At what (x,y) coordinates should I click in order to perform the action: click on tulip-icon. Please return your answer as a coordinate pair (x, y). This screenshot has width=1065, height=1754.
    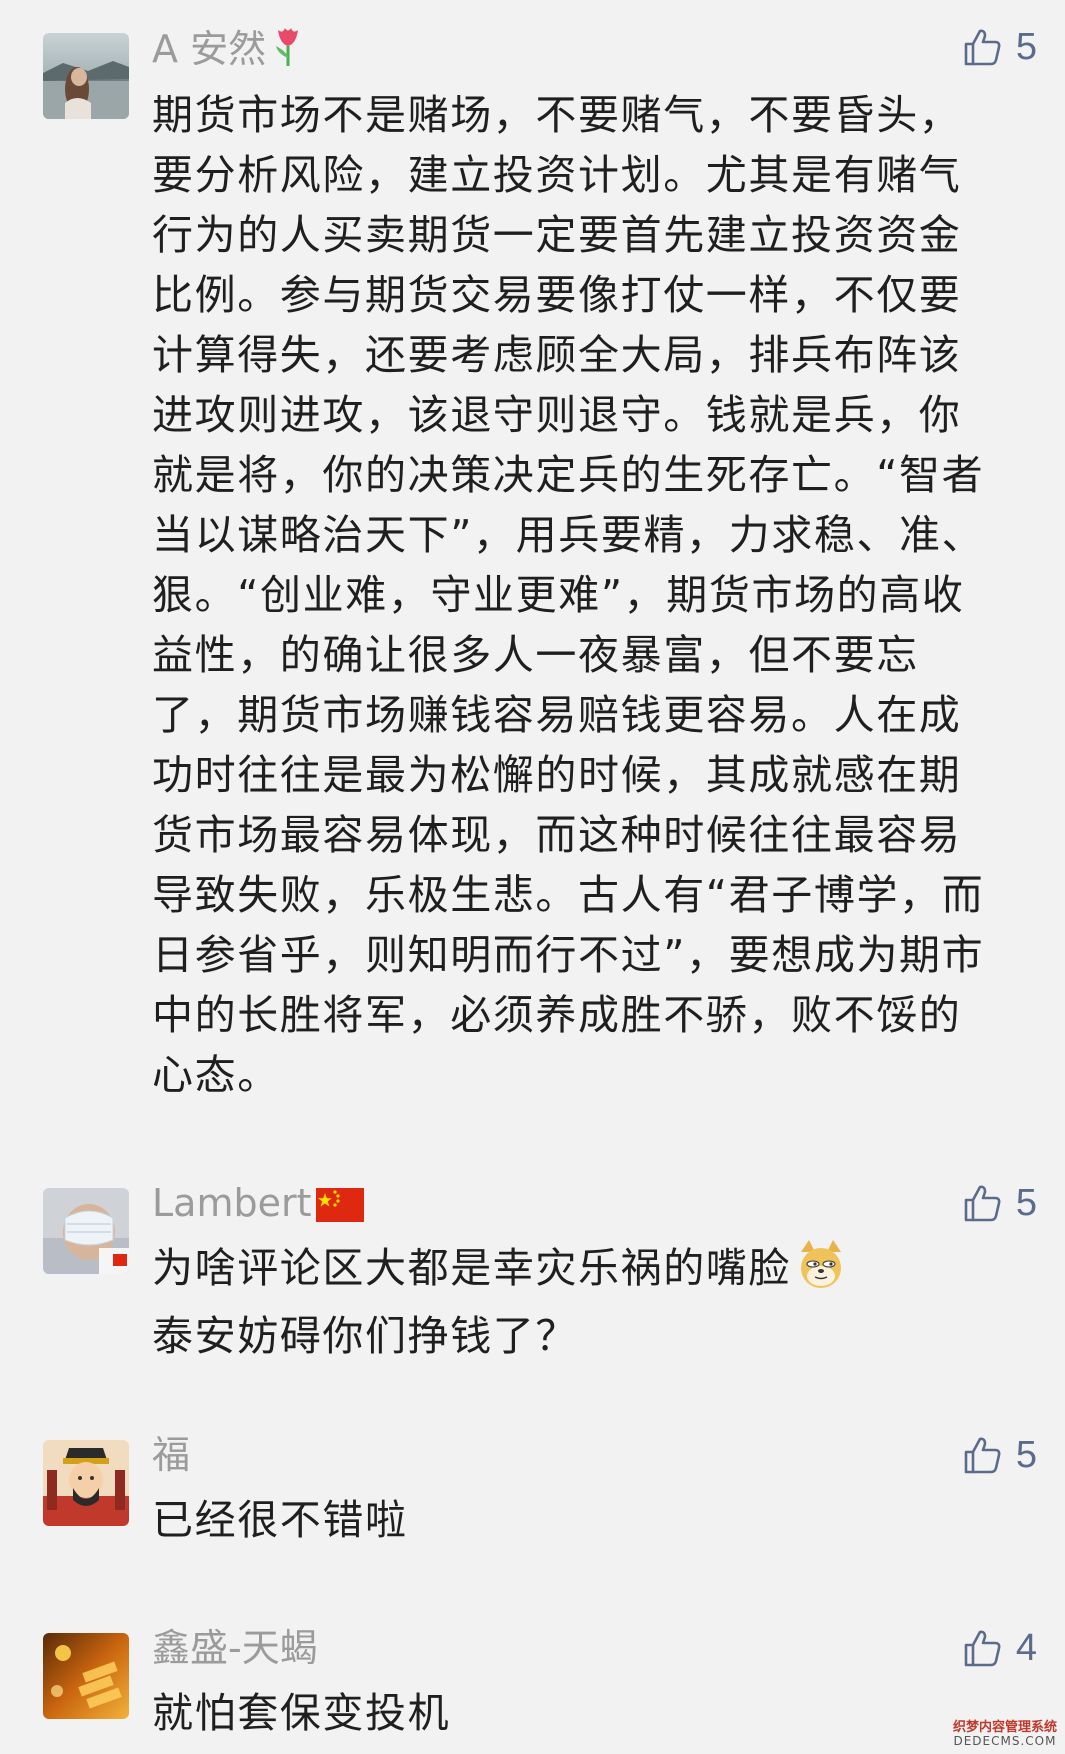
    Looking at the image, I should click on (288, 52).